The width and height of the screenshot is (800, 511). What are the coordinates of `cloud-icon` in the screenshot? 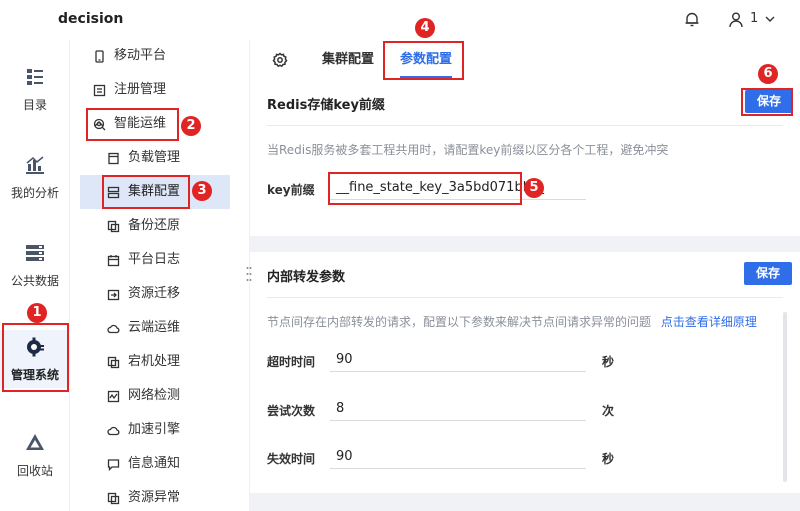 It's located at (113, 329).